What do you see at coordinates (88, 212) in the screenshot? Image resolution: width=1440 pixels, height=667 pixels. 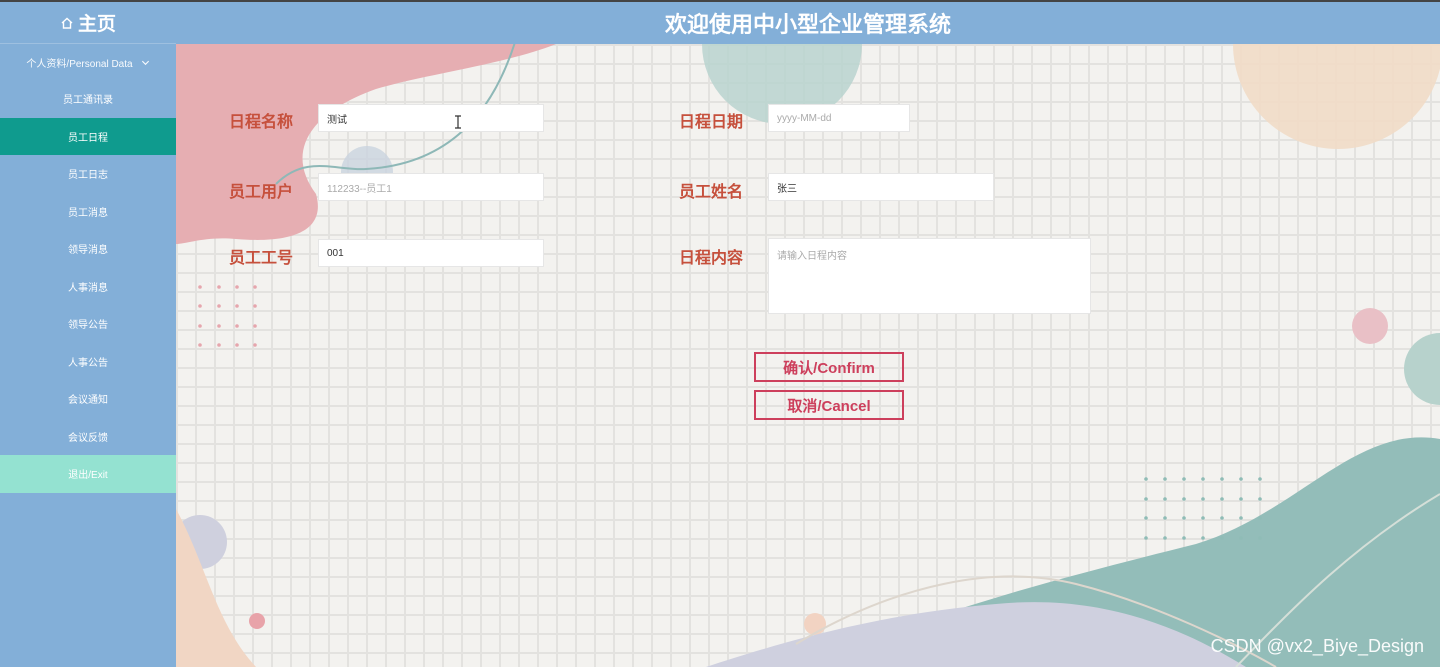 I see `sidebar-item-employee-messages: 员工消息` at bounding box center [88, 212].